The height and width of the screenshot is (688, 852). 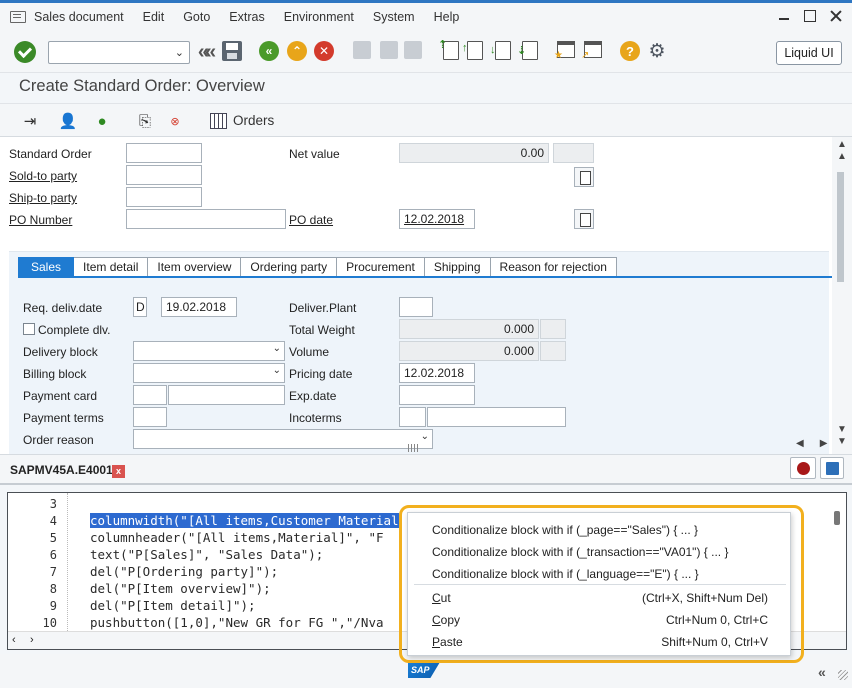 What do you see at coordinates (297, 51) in the screenshot?
I see `exit-icon: ⌃` at bounding box center [297, 51].